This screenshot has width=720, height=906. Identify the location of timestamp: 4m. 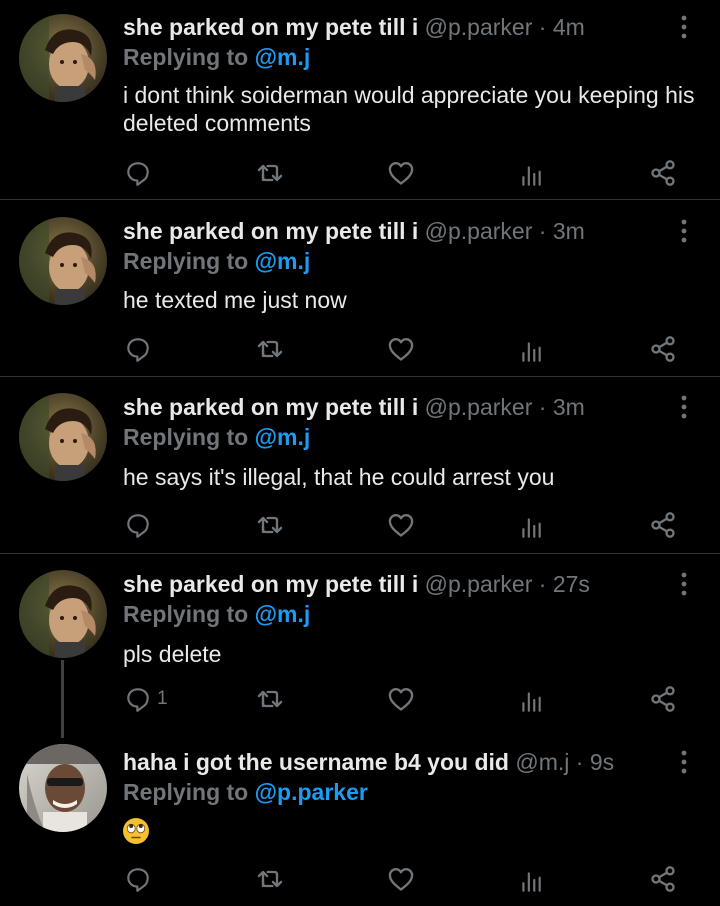
(569, 27).